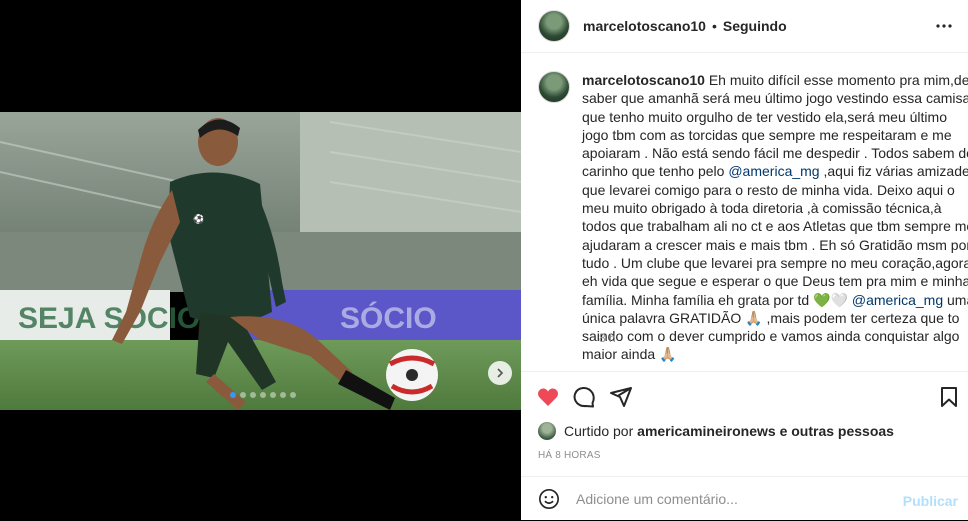 Image resolution: width=968 pixels, height=521 pixels. Describe the element at coordinates (837, 431) in the screenshot. I see `others-link: e outras pessoas` at that location.